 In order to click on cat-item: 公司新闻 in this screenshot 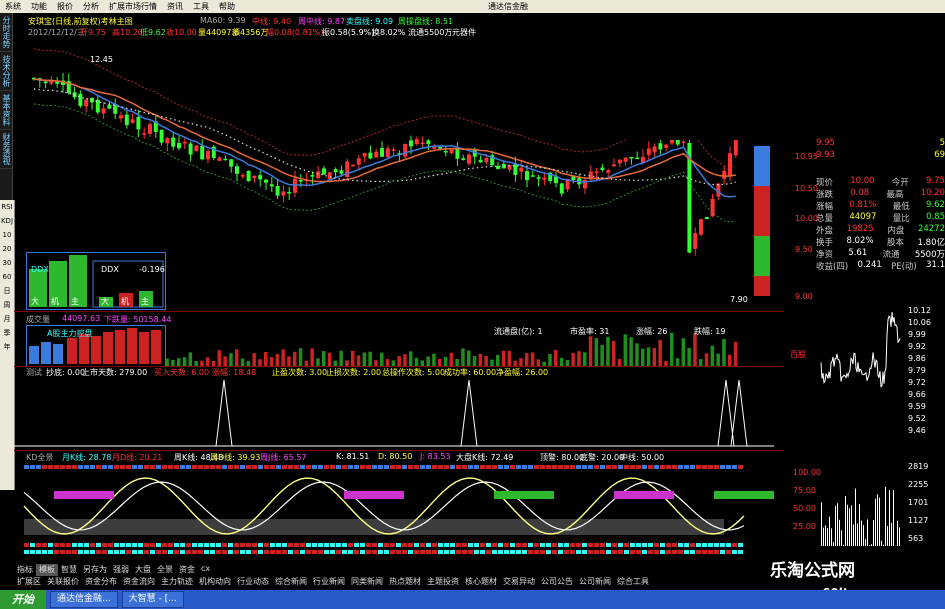, I will do `click(595, 582)`.